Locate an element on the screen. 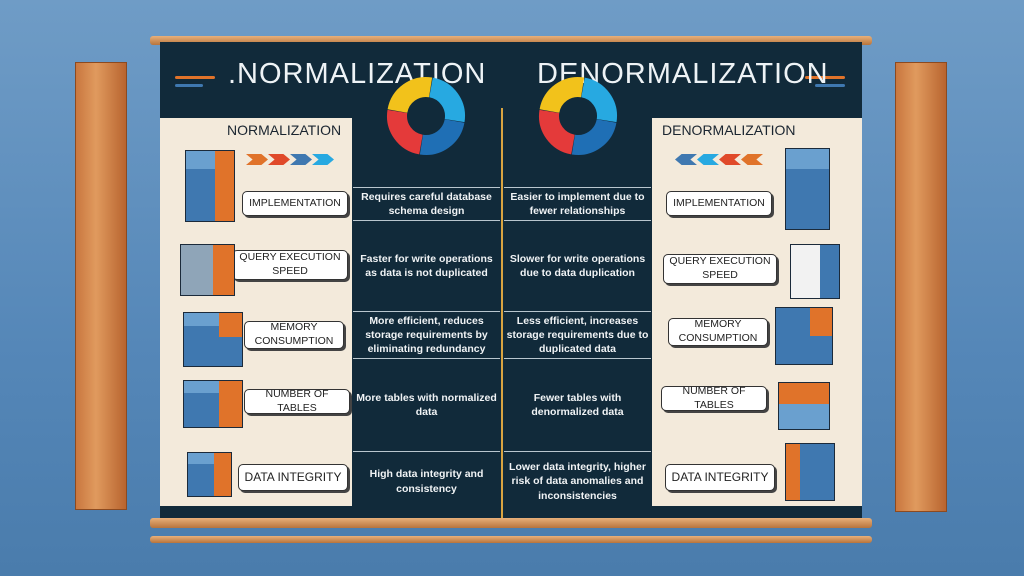 The width and height of the screenshot is (1024, 576). label-integrity-left: DATA INTEGRITY is located at coordinates (293, 477).